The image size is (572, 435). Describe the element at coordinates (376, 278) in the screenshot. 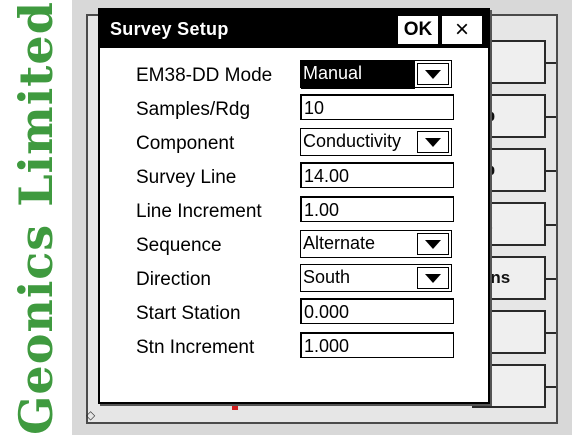

I see `direction-select: South` at that location.